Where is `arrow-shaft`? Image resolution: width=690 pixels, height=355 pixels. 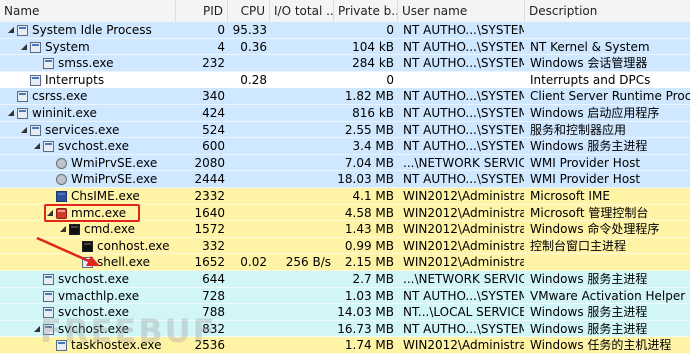
arrow-shaft is located at coordinates (64, 250).